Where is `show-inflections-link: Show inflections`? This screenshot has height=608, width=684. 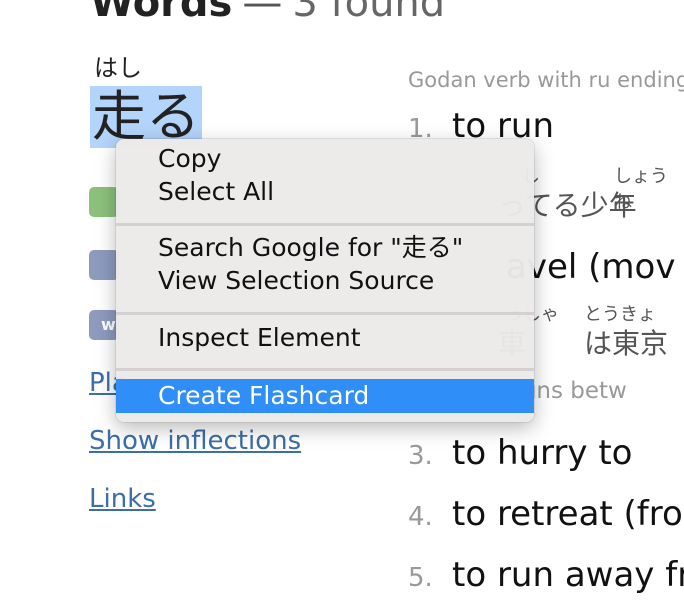
show-inflections-link: Show inflections is located at coordinates (195, 441).